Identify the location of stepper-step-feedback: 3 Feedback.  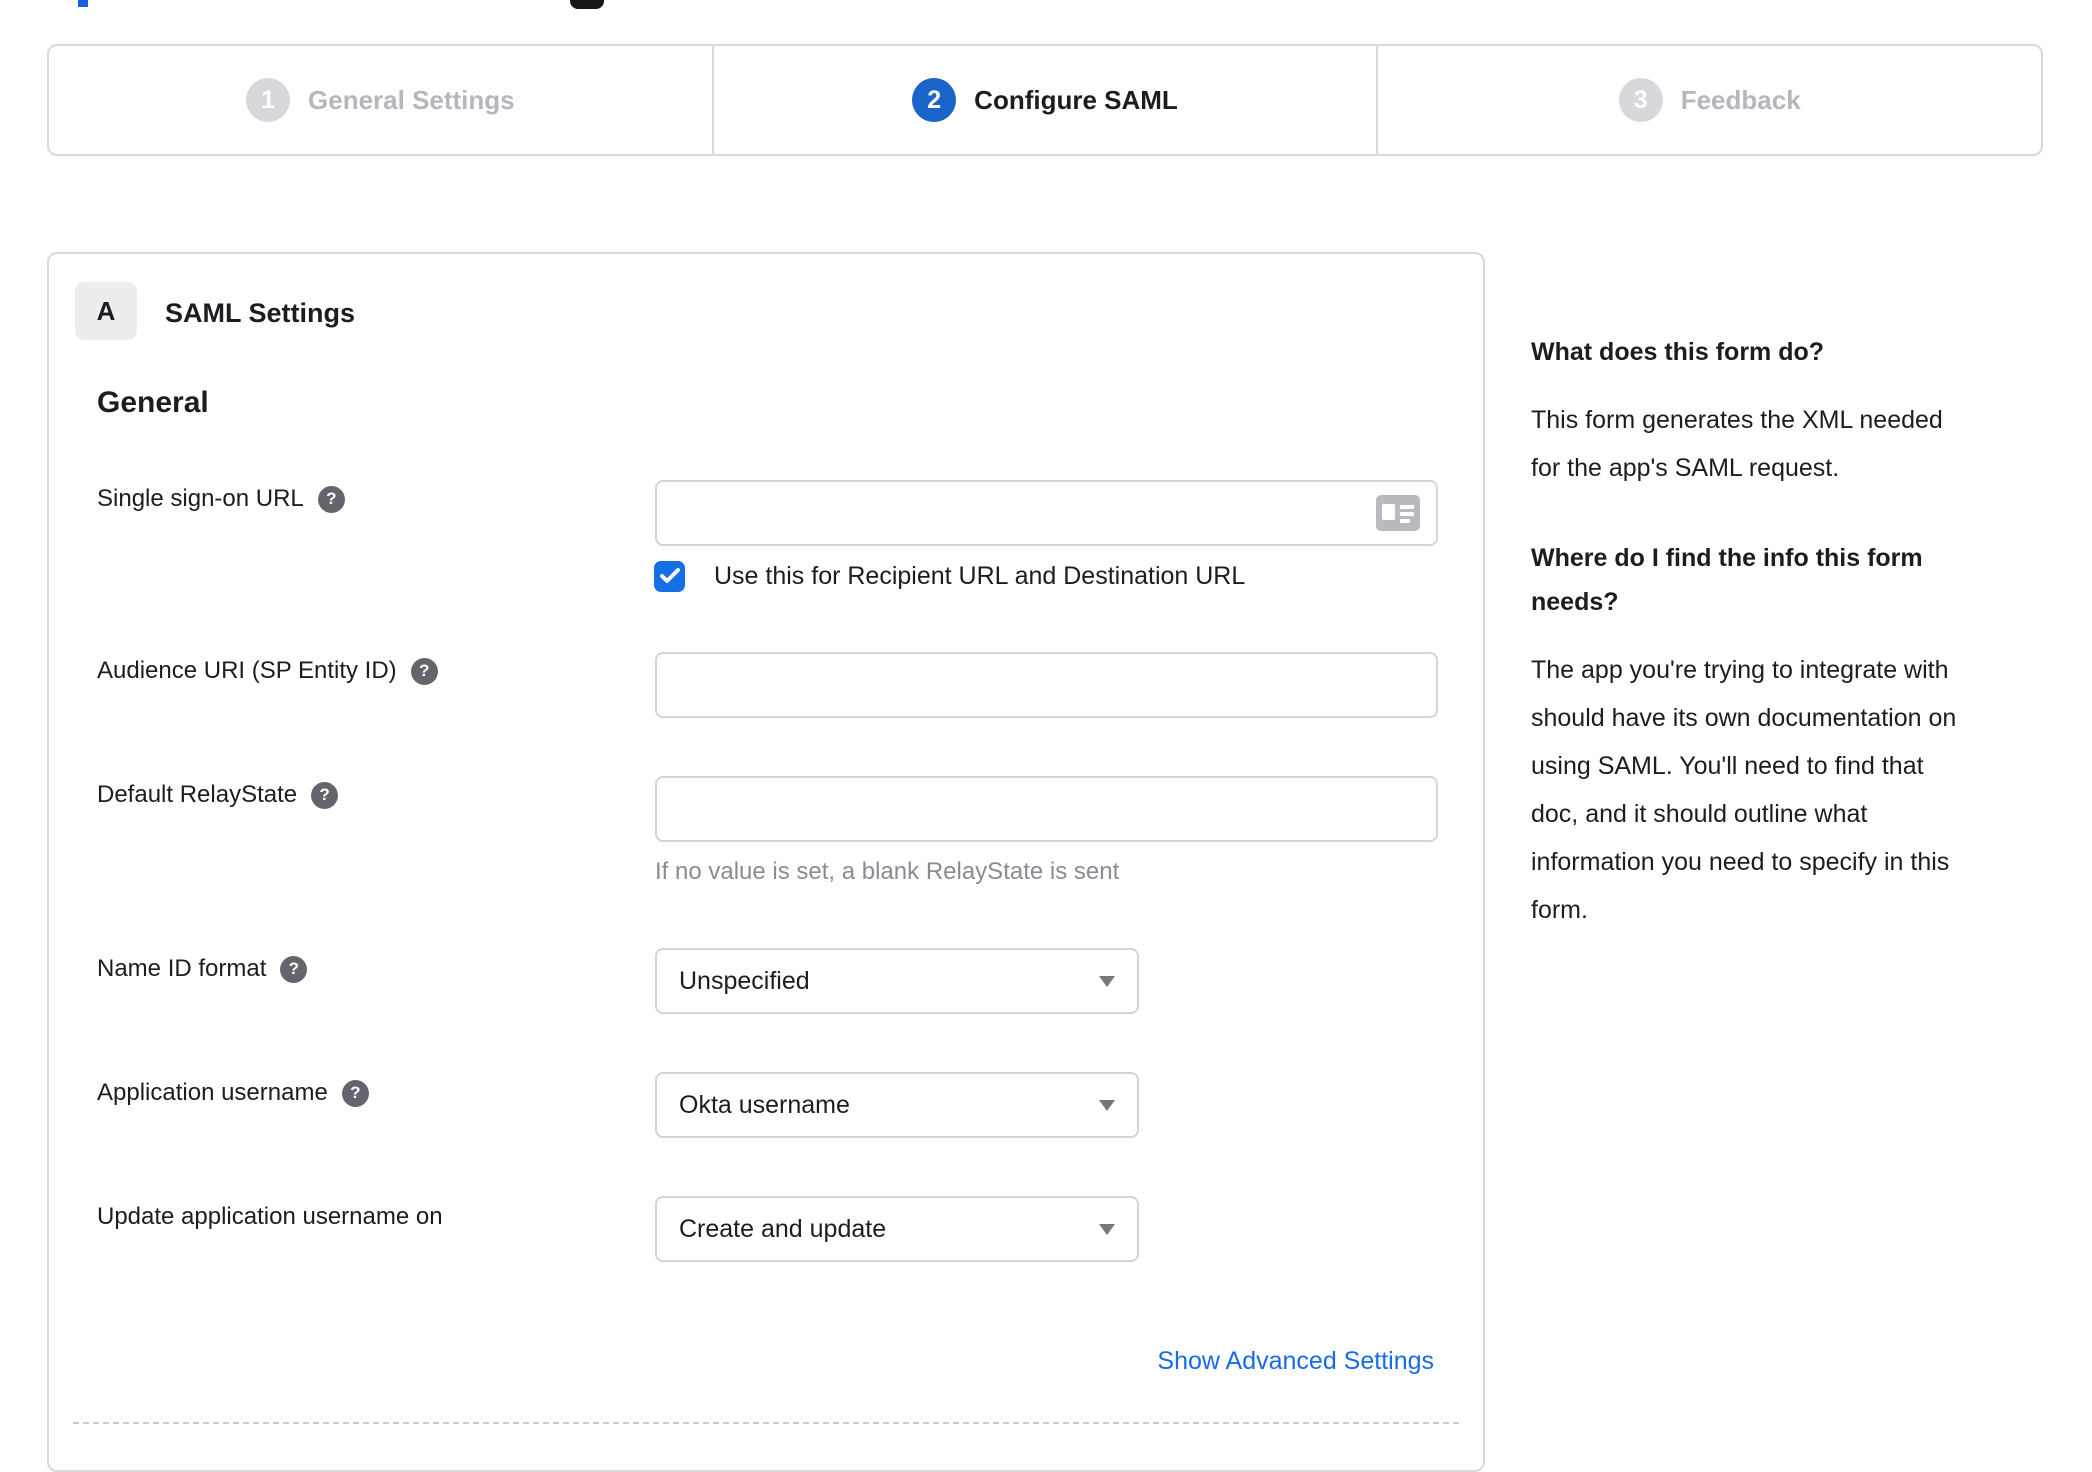
(1708, 100).